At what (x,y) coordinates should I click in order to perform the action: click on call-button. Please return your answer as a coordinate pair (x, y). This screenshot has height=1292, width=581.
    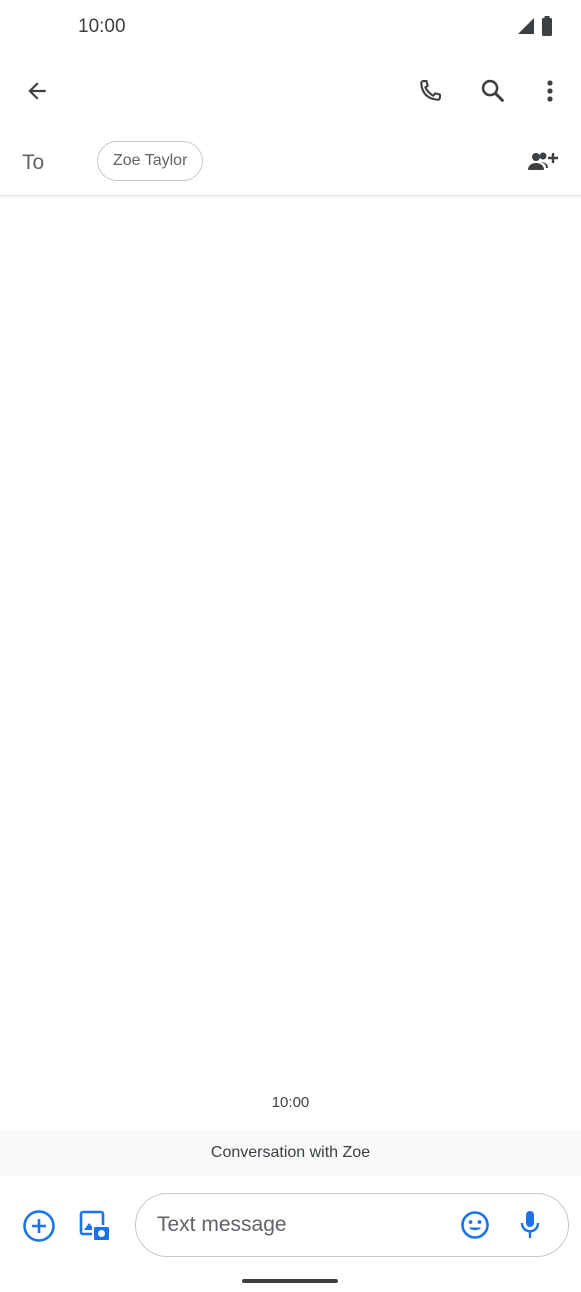
    Looking at the image, I should click on (430, 93).